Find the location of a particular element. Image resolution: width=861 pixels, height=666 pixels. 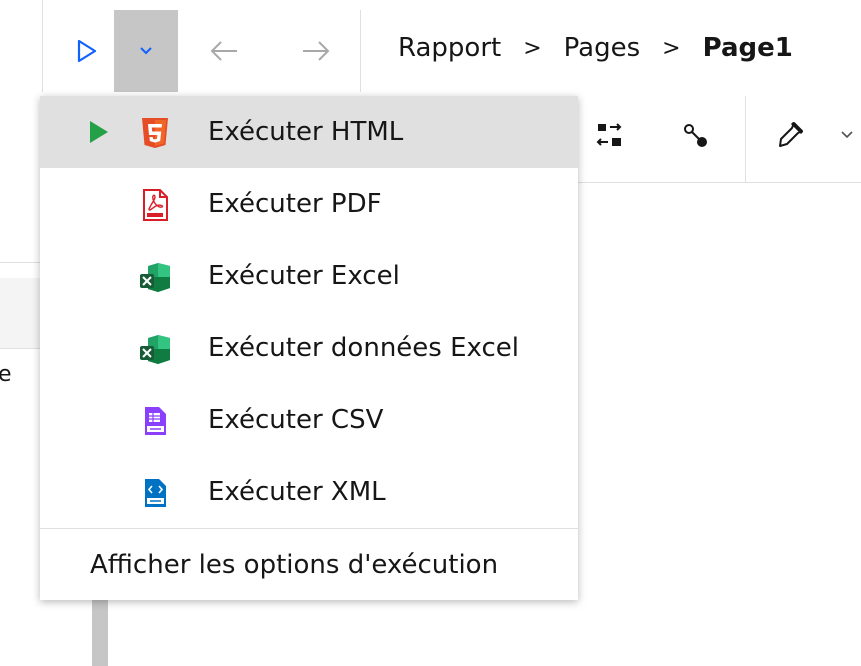

key-button is located at coordinates (696, 135).